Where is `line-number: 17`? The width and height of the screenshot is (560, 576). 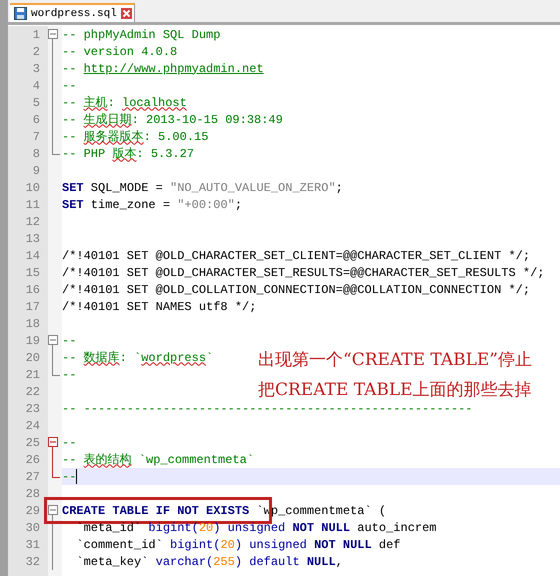
line-number: 17 is located at coordinates (33, 307).